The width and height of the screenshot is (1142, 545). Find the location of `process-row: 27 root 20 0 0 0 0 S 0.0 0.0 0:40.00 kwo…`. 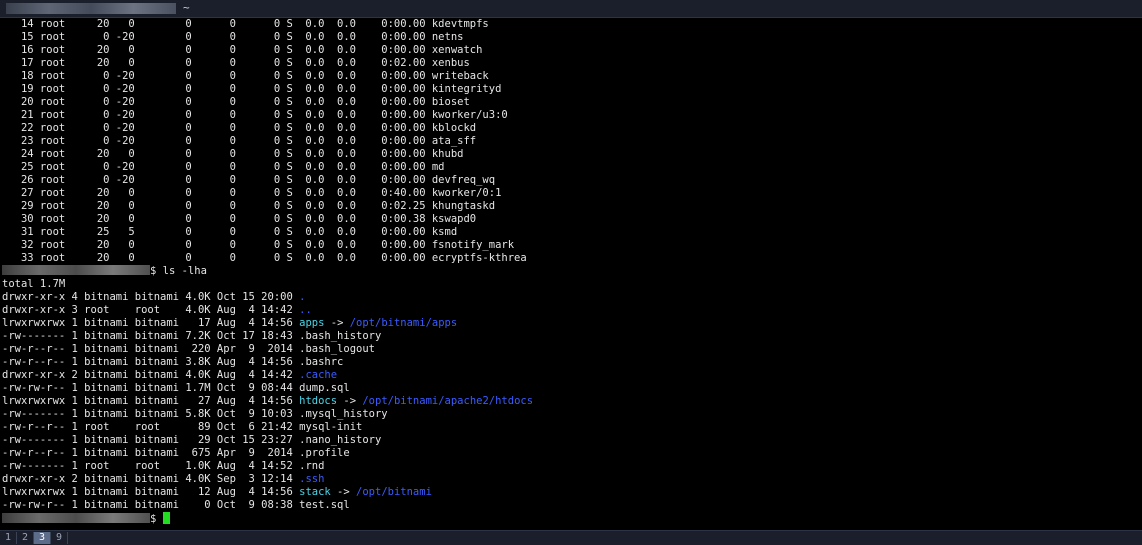

process-row: 27 root 20 0 0 0 0 S 0.0 0.0 0:40.00 kwo… is located at coordinates (571, 193).